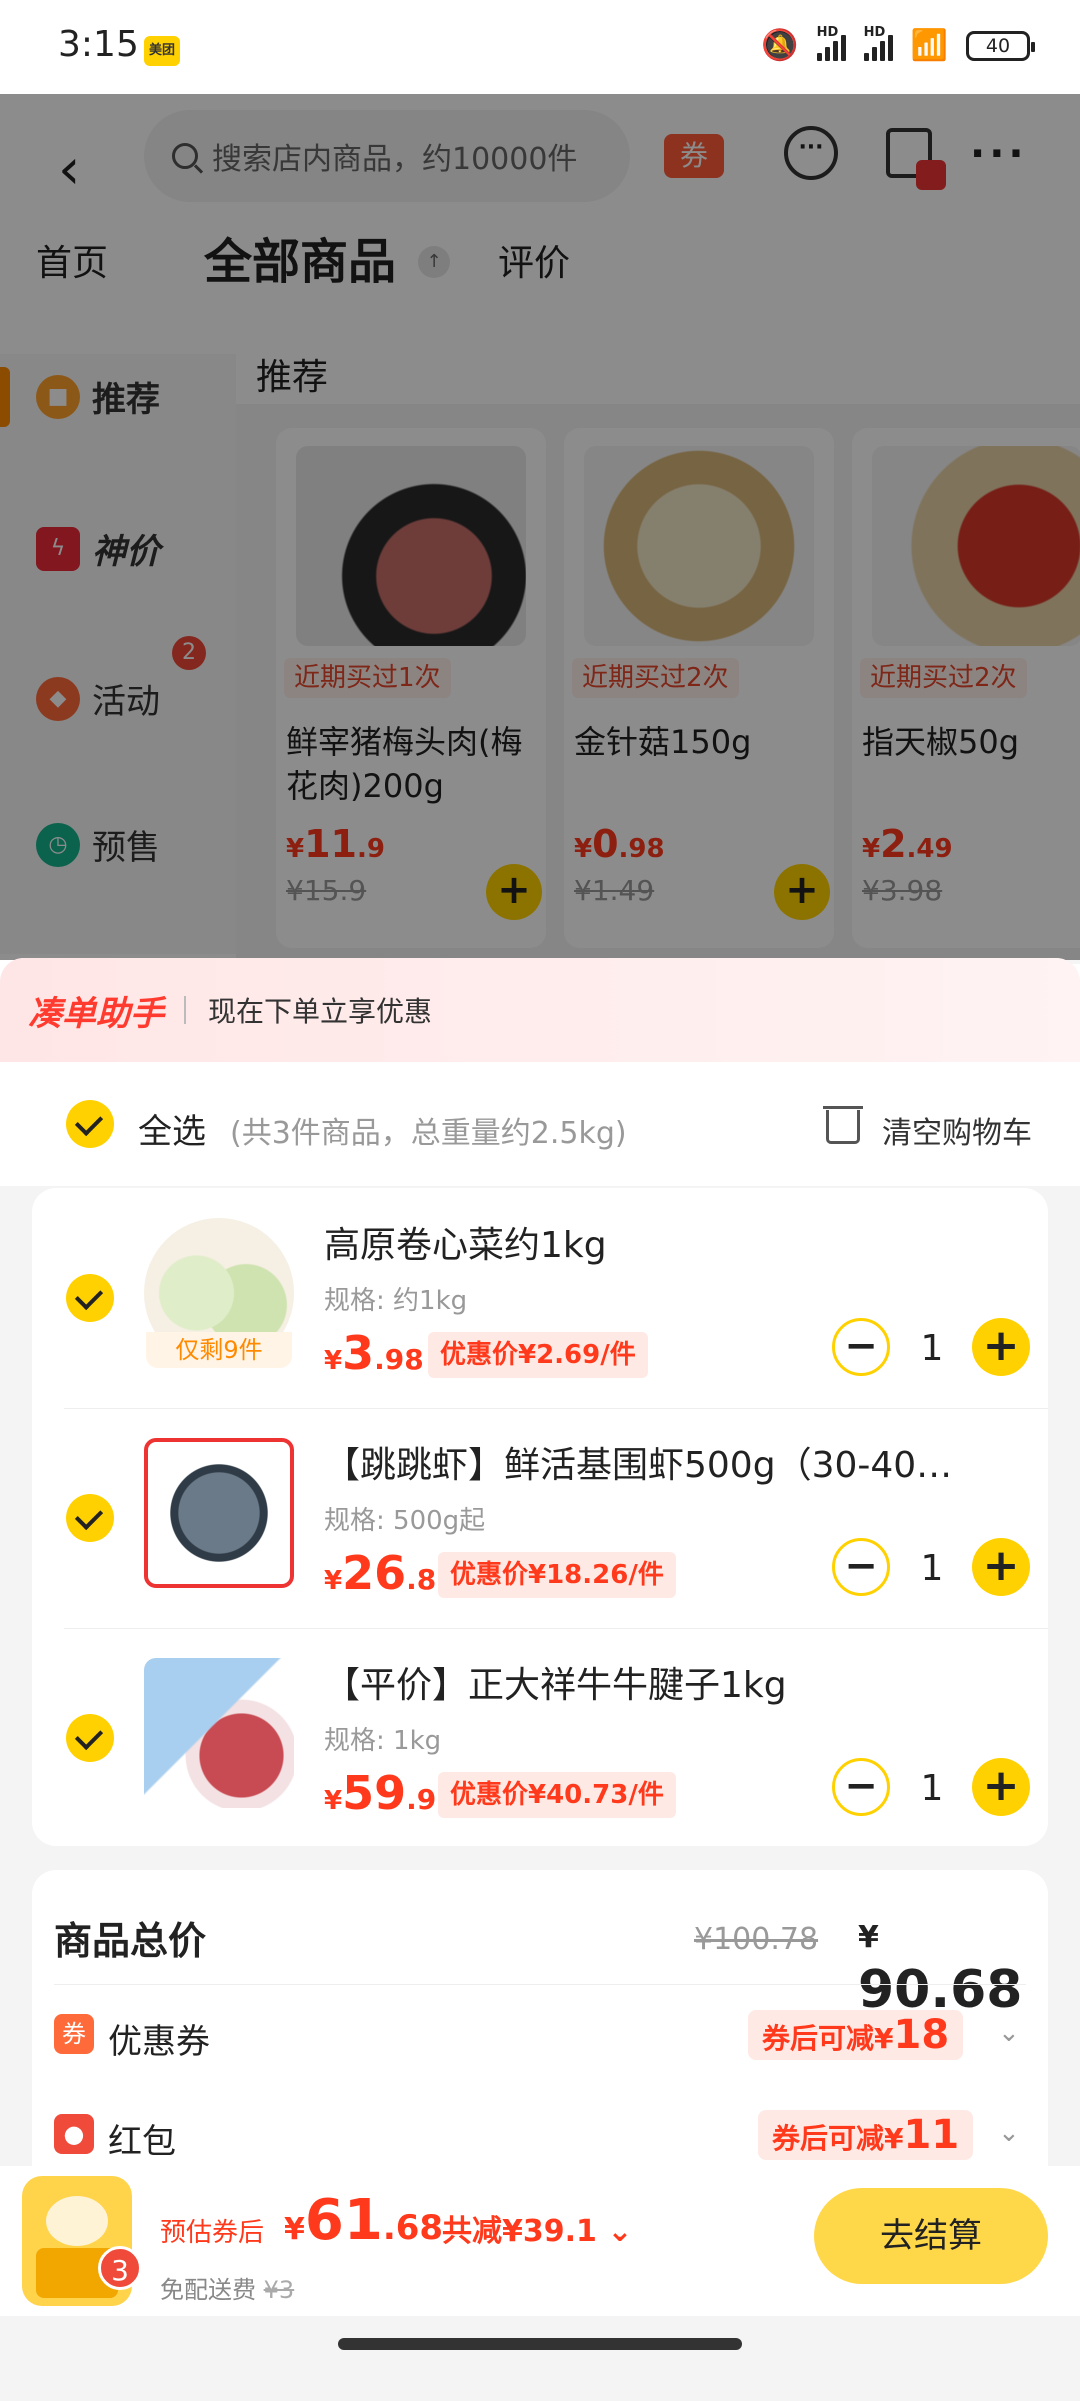 The width and height of the screenshot is (1080, 2401). I want to click on trash-icon, so click(843, 1125).